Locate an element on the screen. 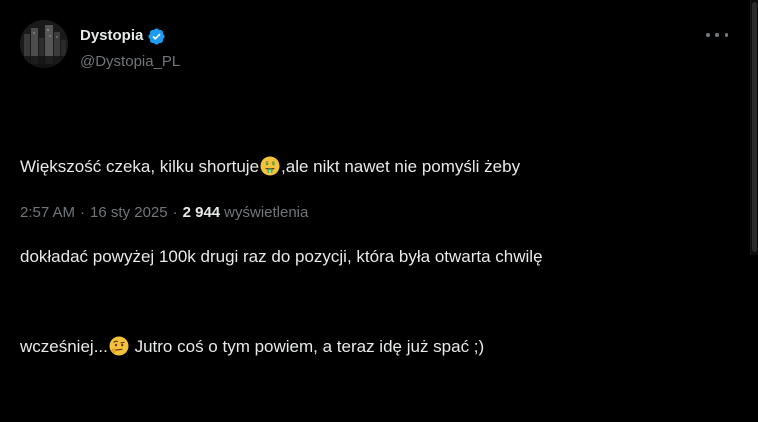  views-label: wyświetlenia is located at coordinates (266, 213).